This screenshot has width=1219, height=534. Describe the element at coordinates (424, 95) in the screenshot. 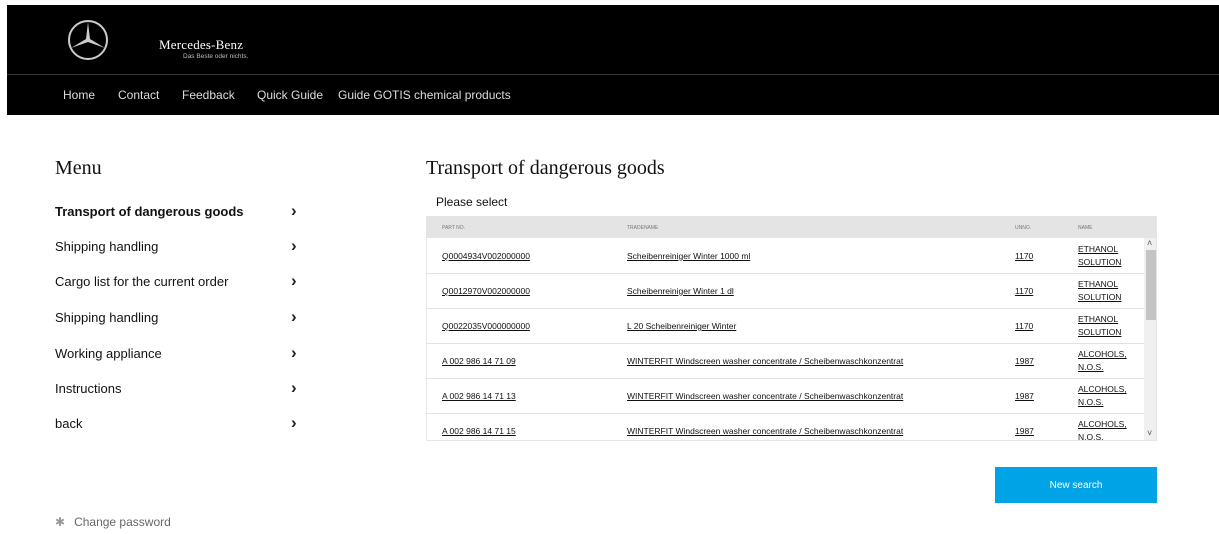

I see `nav-guide-gotis: Guide GOTIS chemical products` at that location.